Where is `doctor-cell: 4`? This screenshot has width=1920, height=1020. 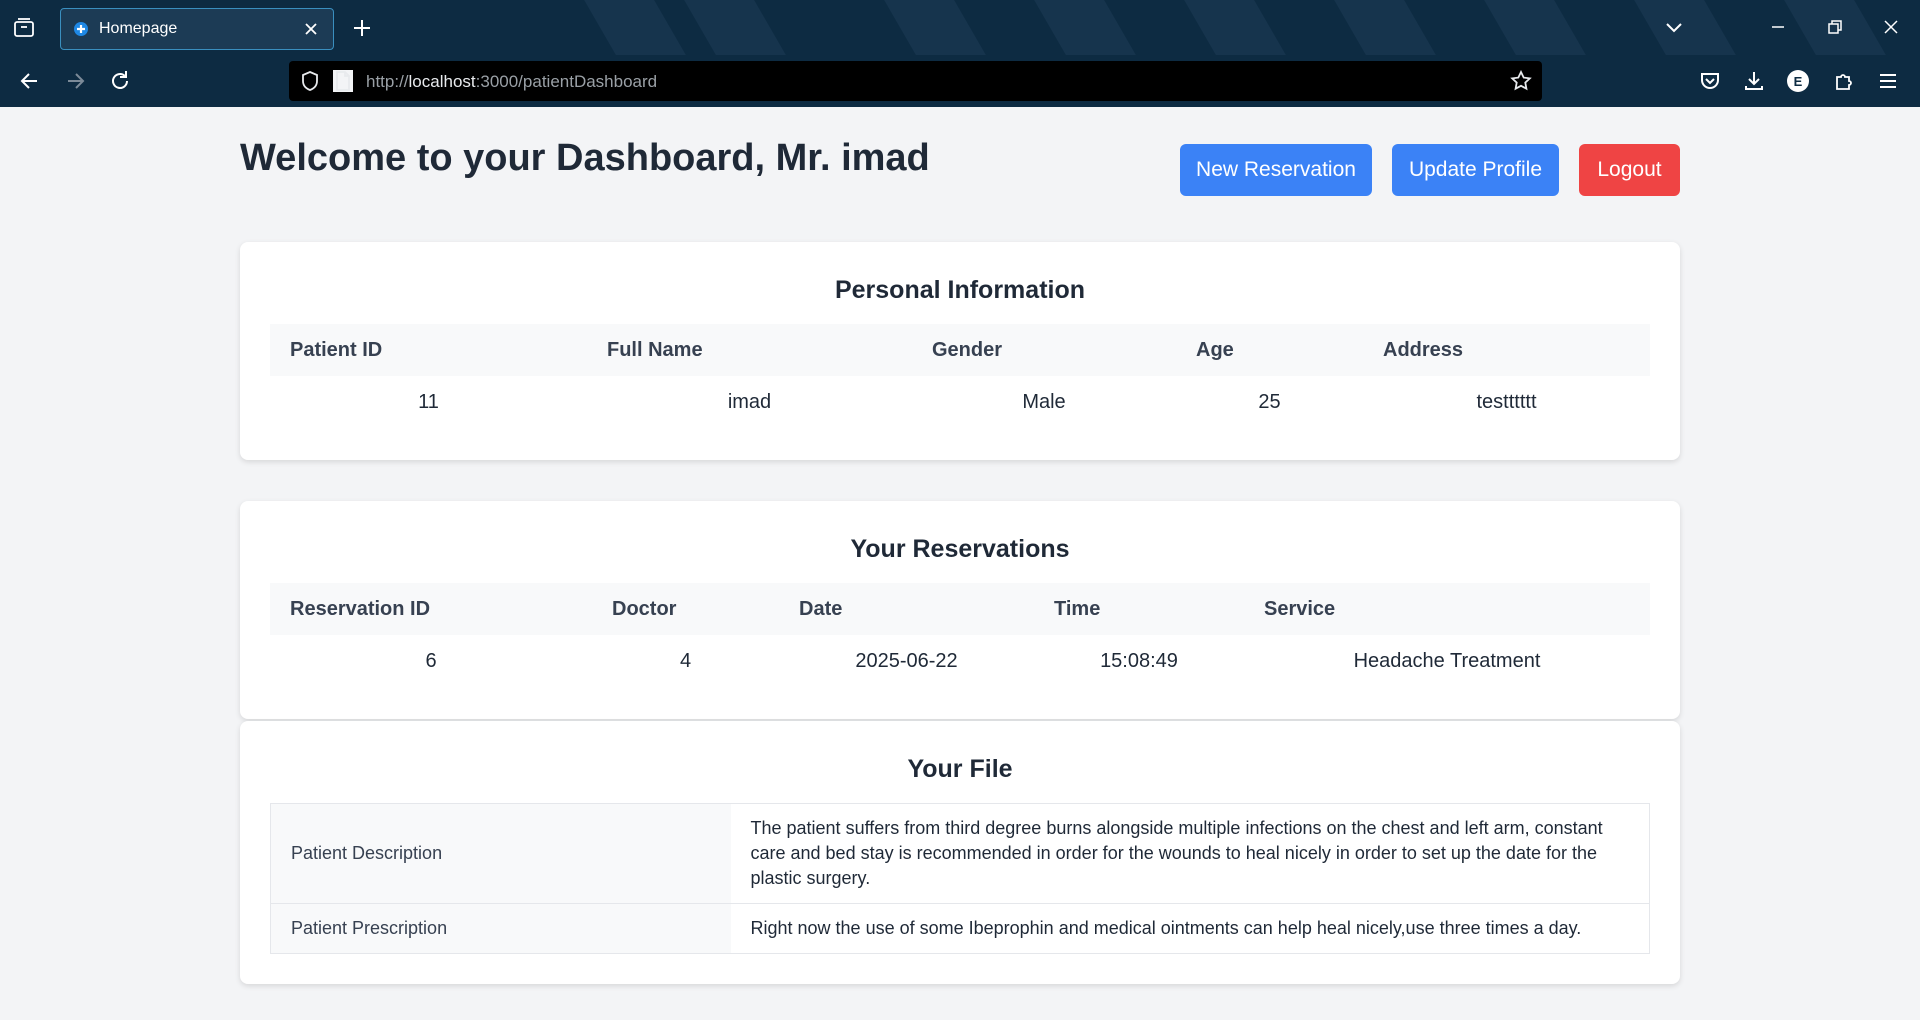
doctor-cell: 4 is located at coordinates (685, 660).